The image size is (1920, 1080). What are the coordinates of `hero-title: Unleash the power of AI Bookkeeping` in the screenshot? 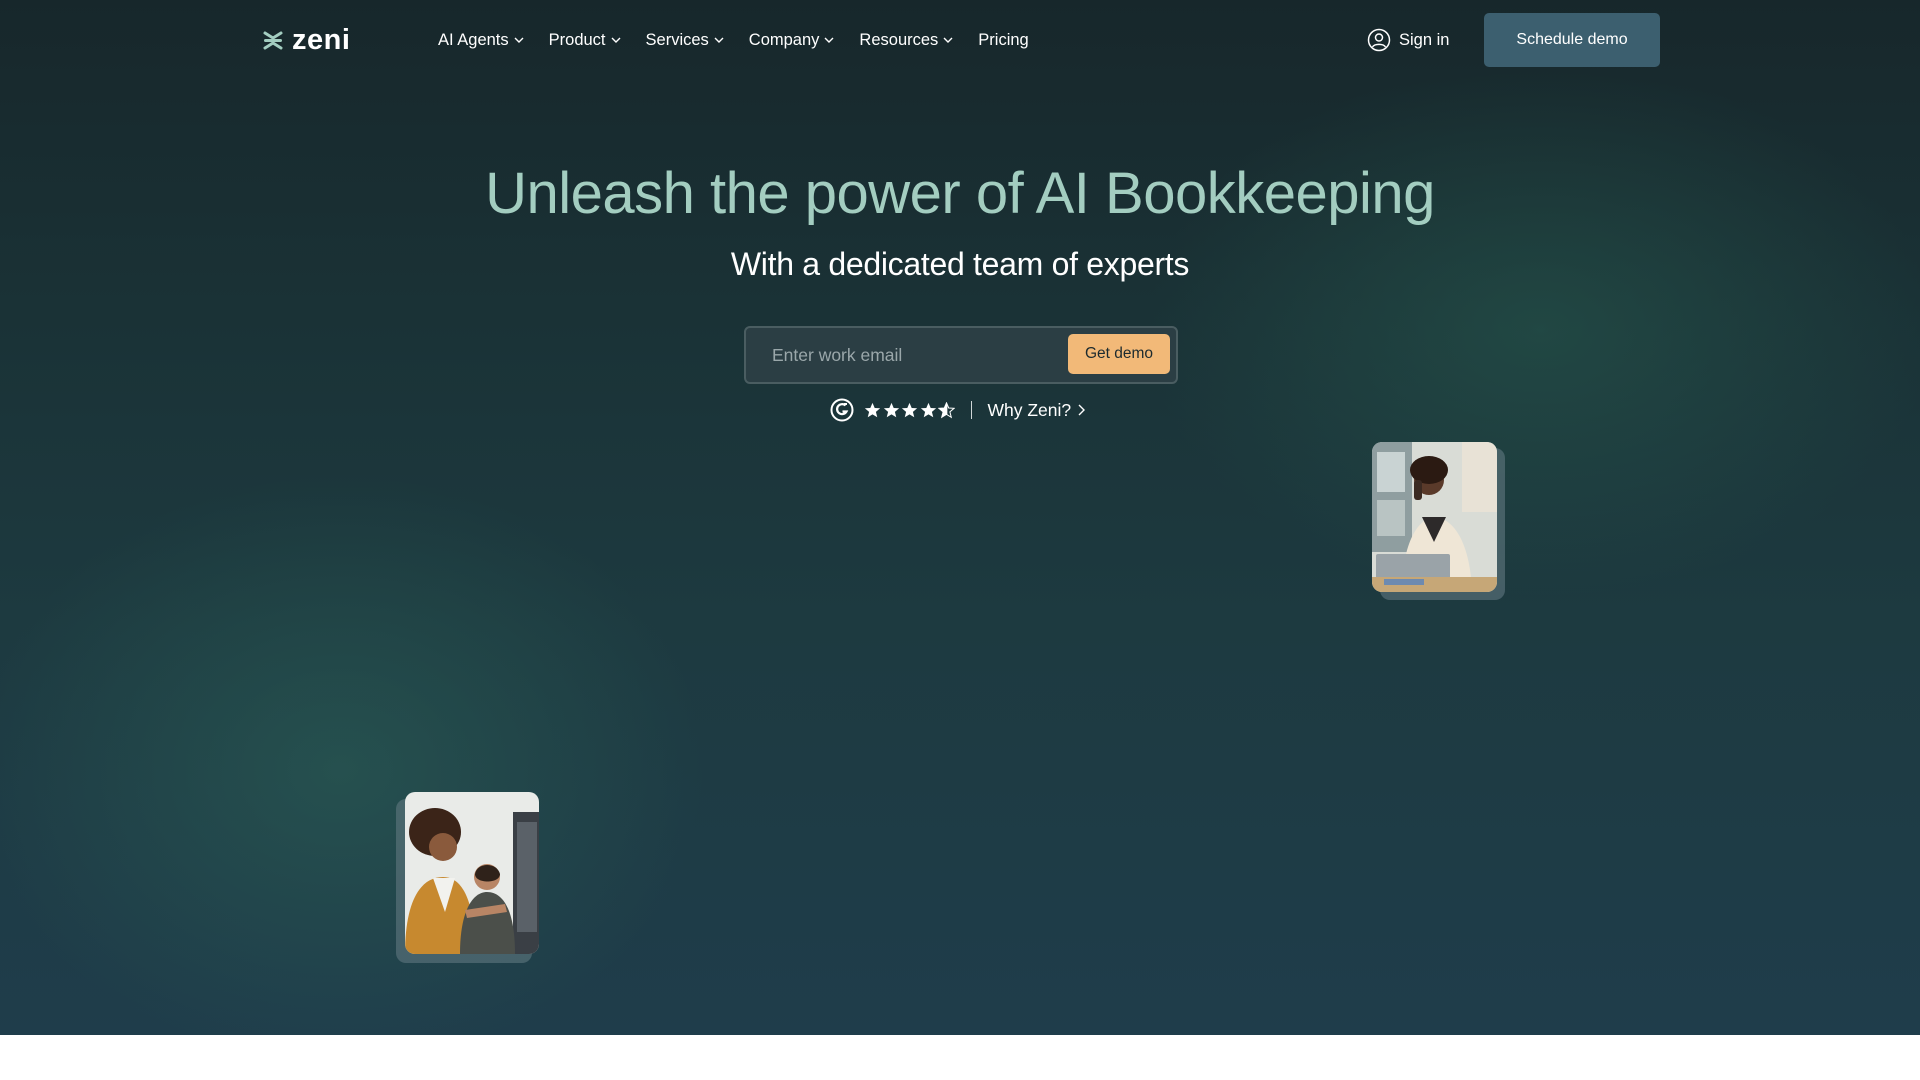 It's located at (960, 193).